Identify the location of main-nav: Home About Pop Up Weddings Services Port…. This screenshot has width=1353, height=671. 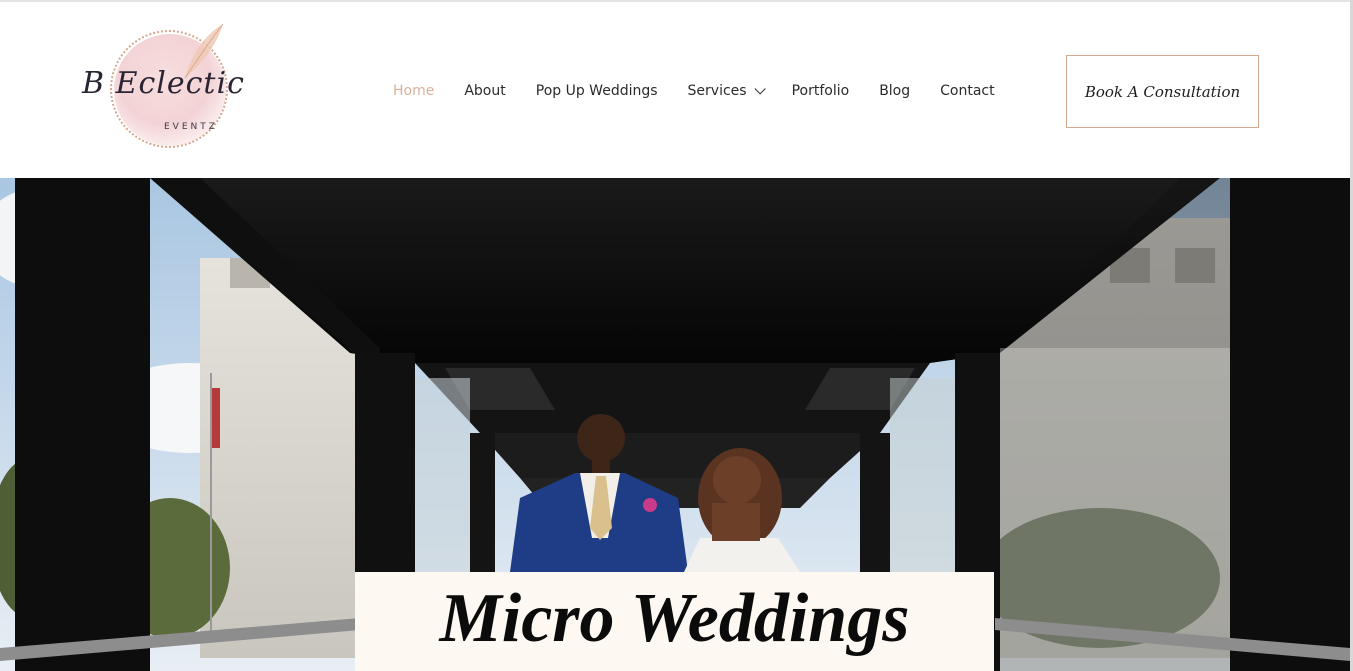
(709, 91).